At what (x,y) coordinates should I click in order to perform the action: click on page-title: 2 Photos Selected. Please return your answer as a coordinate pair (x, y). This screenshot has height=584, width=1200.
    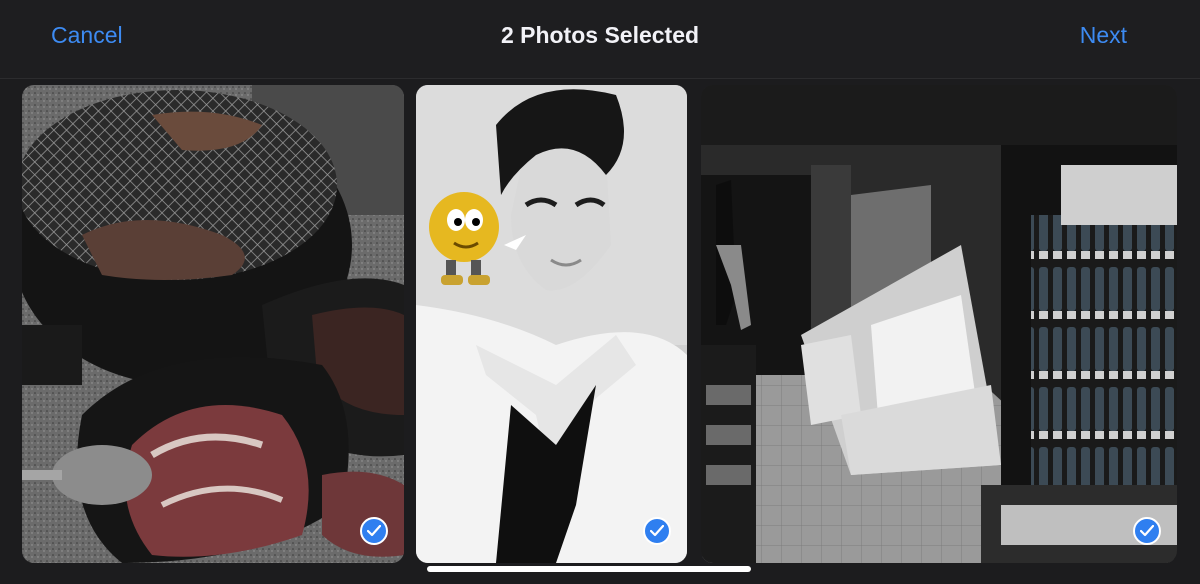
    Looking at the image, I should click on (600, 35).